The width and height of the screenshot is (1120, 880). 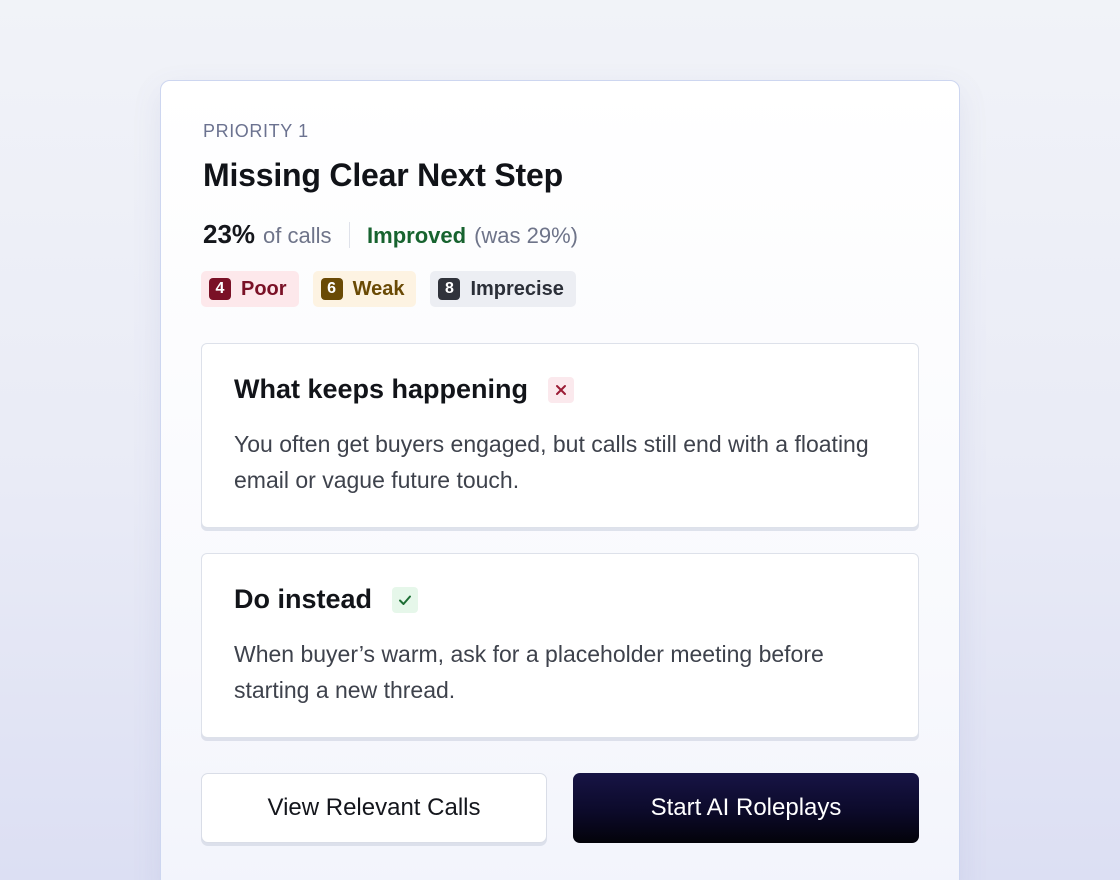 What do you see at coordinates (383, 175) in the screenshot?
I see `card-title: Missing Clear Next Step` at bounding box center [383, 175].